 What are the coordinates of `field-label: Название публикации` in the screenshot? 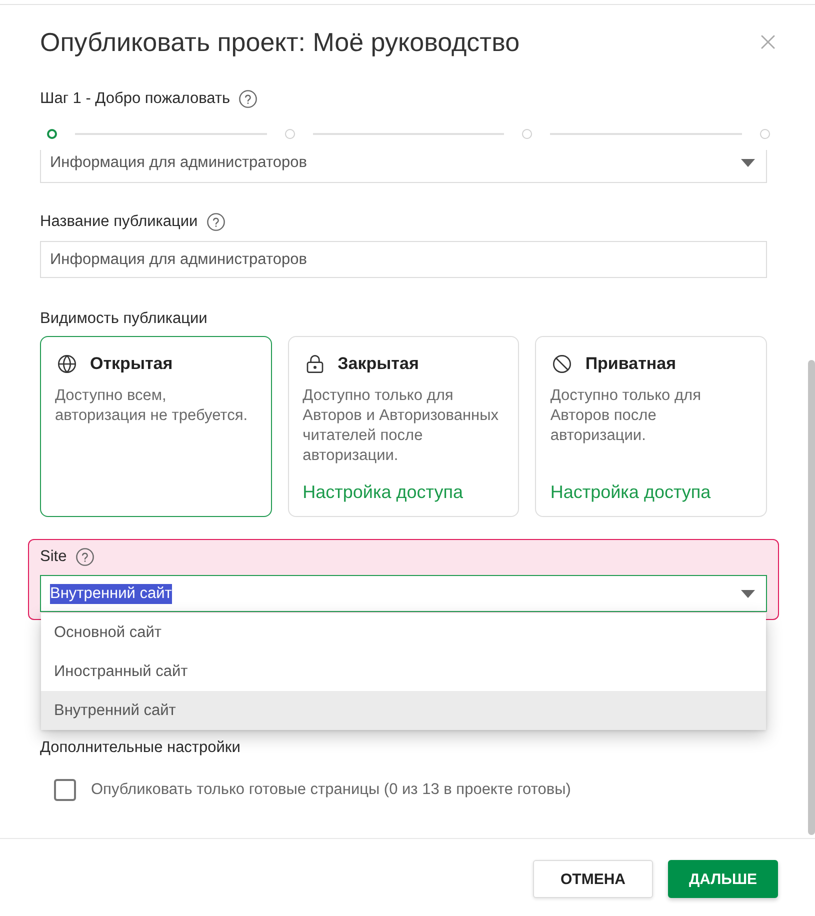 It's located at (119, 222).